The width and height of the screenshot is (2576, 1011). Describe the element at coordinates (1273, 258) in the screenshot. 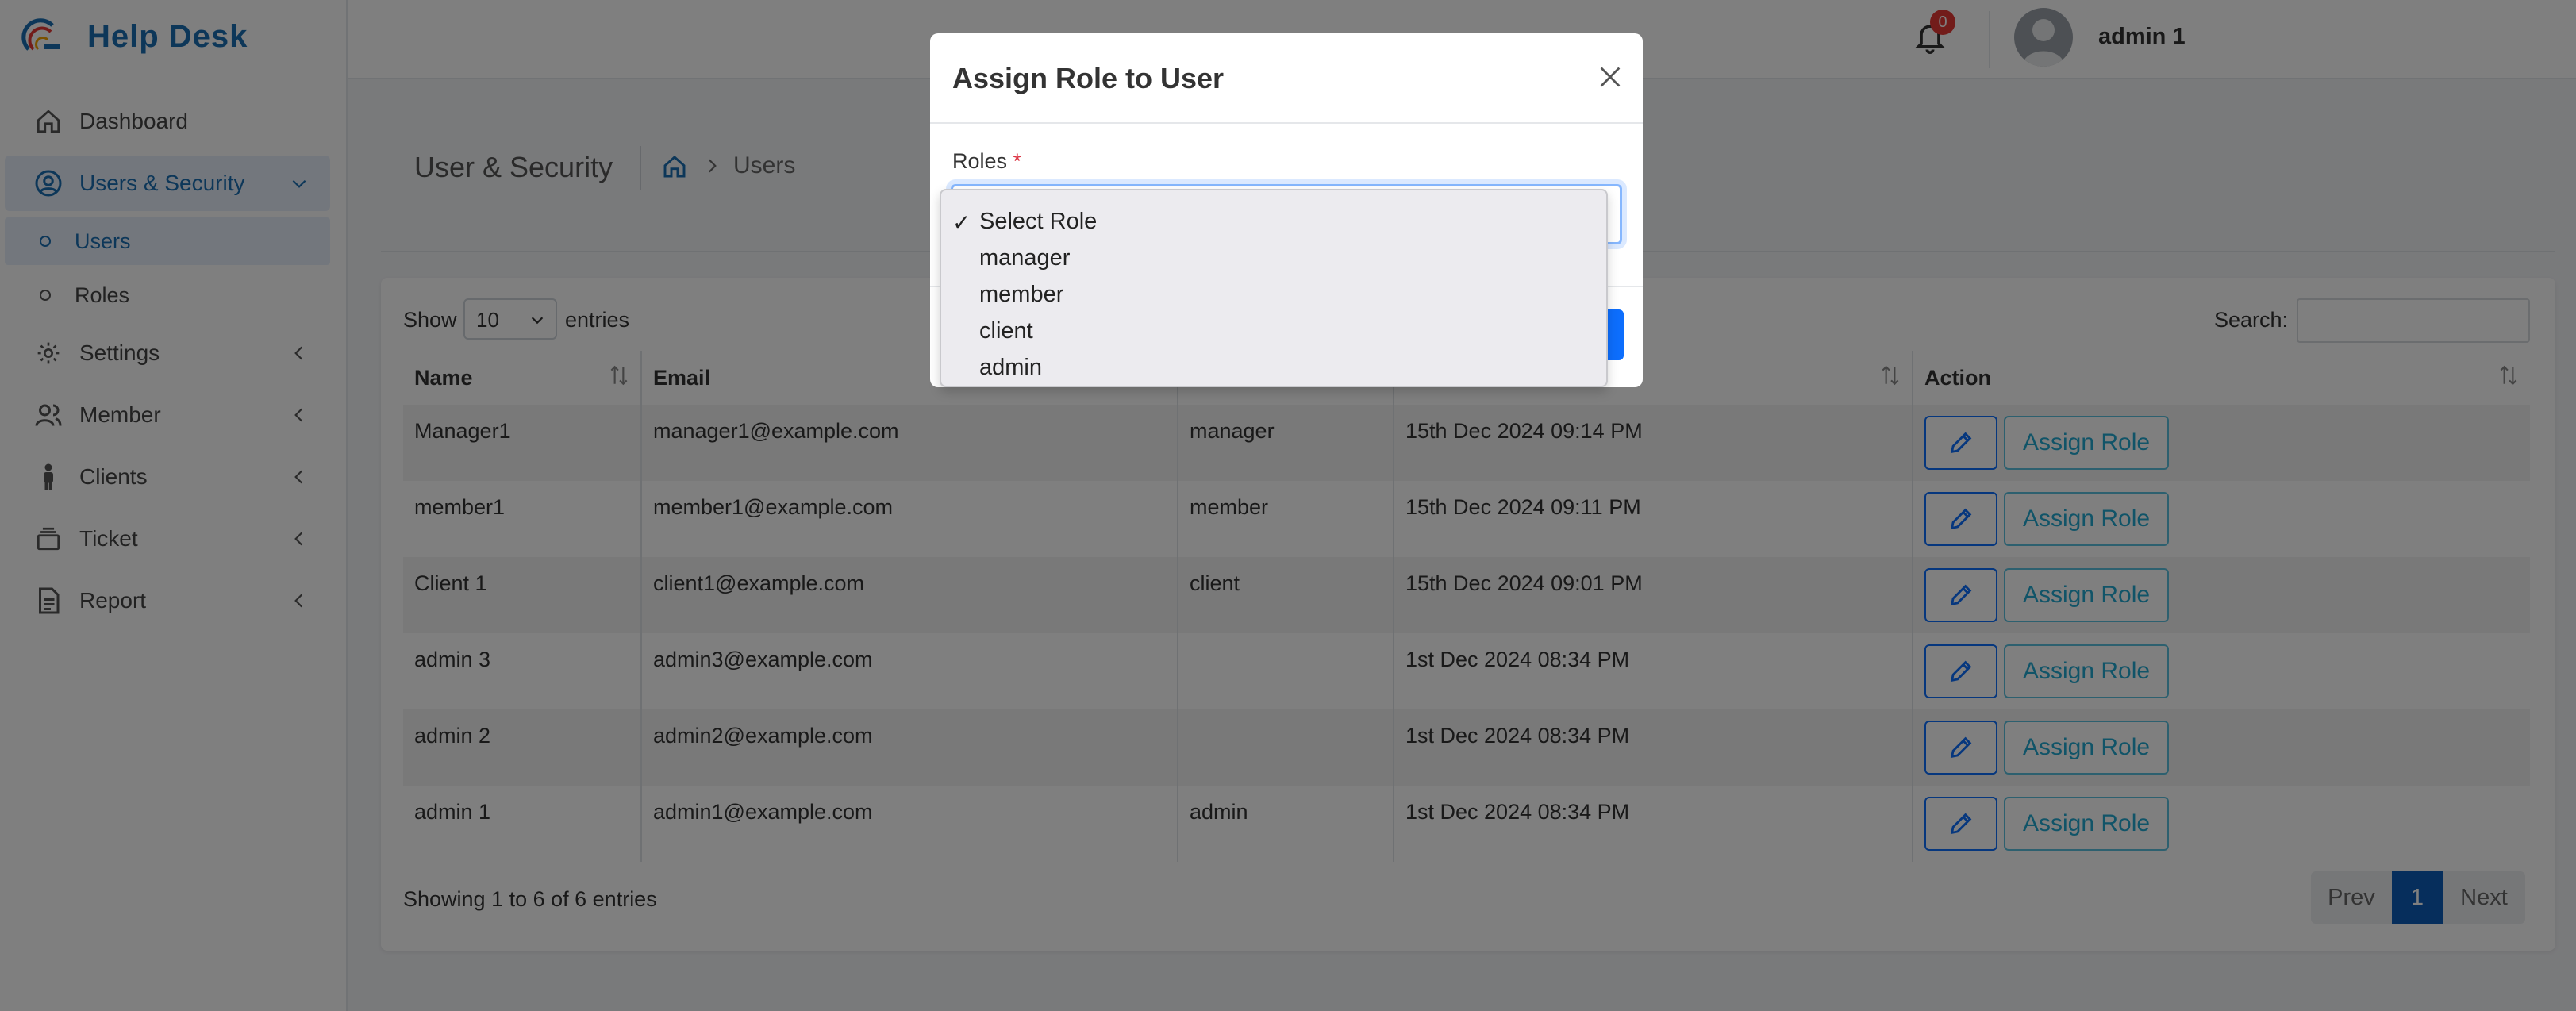

I see `role-option-manager: manager` at that location.